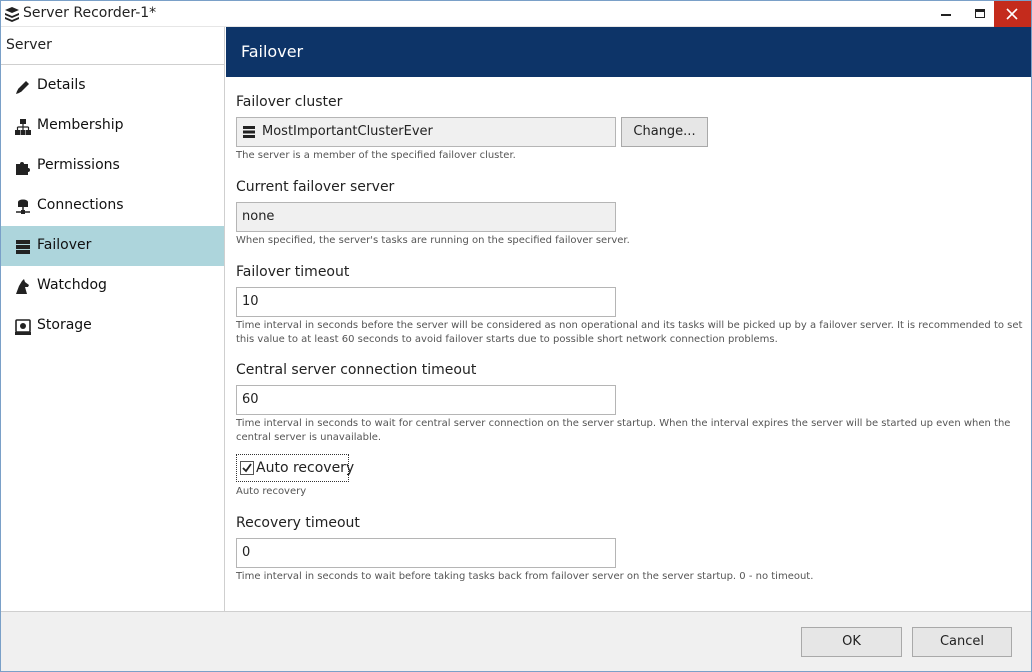  What do you see at coordinates (112, 86) in the screenshot?
I see `sidebar-item-details: Details` at bounding box center [112, 86].